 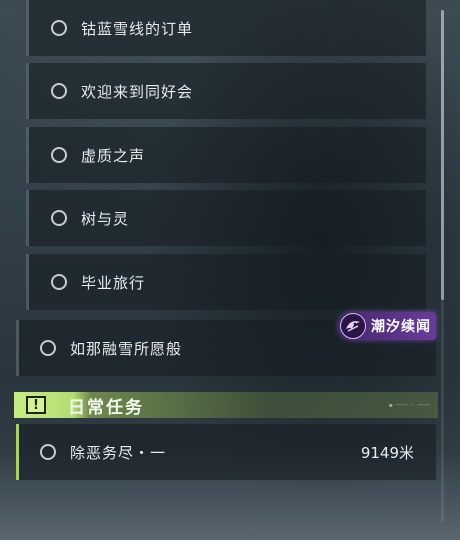 What do you see at coordinates (353, 326) in the screenshot?
I see `tide-mask-icon` at bounding box center [353, 326].